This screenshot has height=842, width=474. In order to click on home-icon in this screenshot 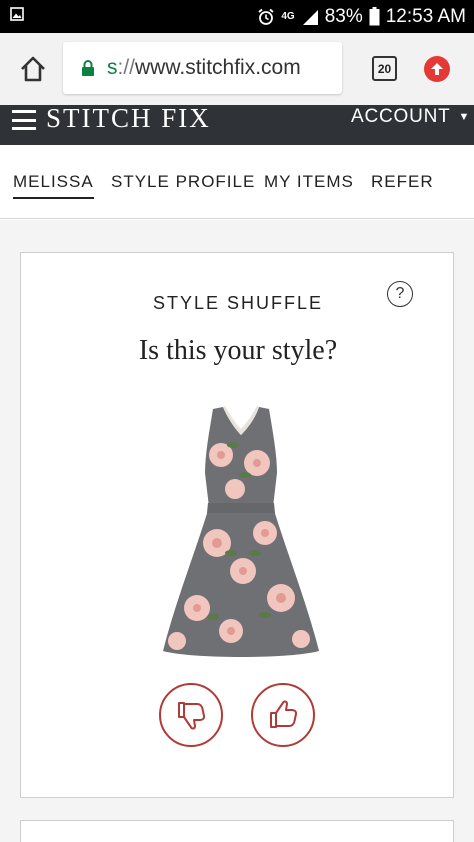, I will do `click(33, 69)`.